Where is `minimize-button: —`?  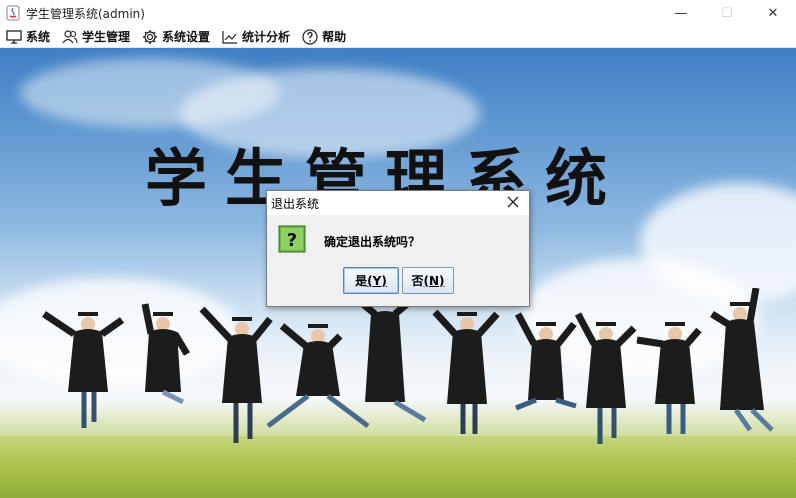
minimize-button: — is located at coordinates (681, 13).